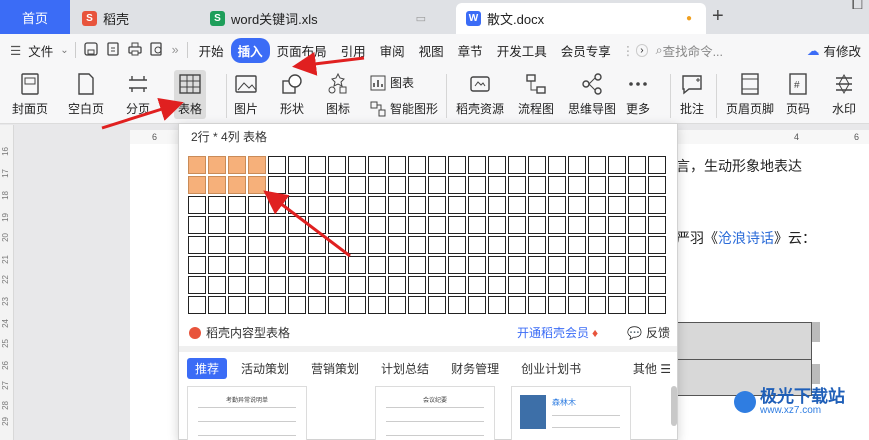  I want to click on cat-business-plan: 创业计划书, so click(551, 368).